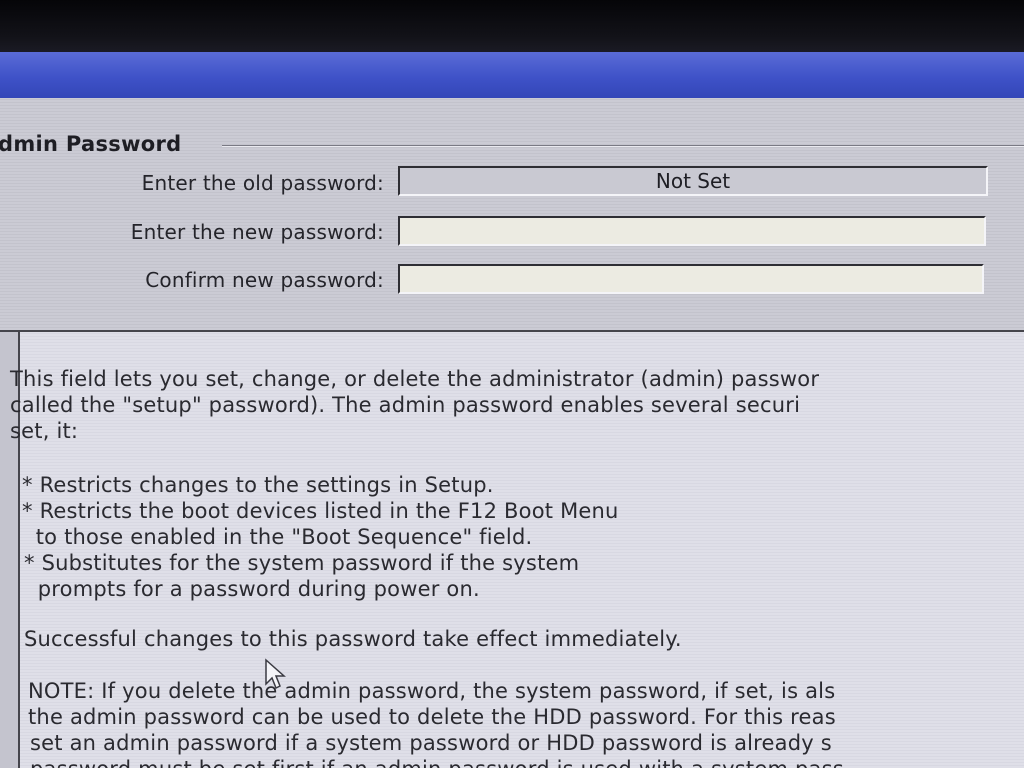 Image resolution: width=1024 pixels, height=768 pixels. I want to click on confirm-password-label: Confirm new password:, so click(264, 280).